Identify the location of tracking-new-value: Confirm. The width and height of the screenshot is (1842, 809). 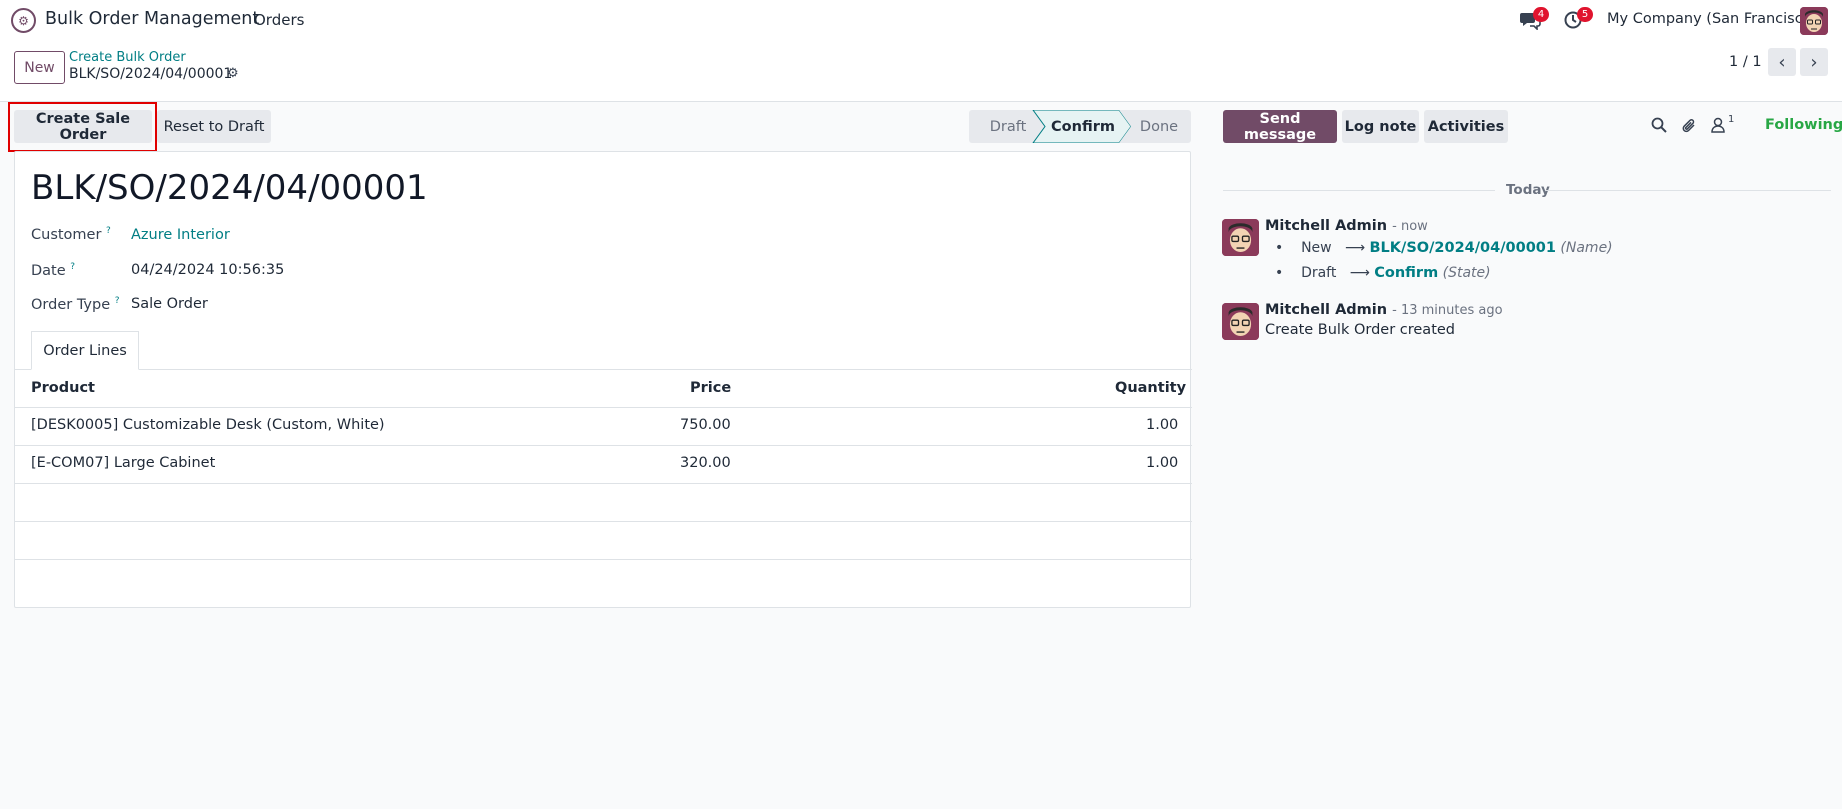
(1406, 273).